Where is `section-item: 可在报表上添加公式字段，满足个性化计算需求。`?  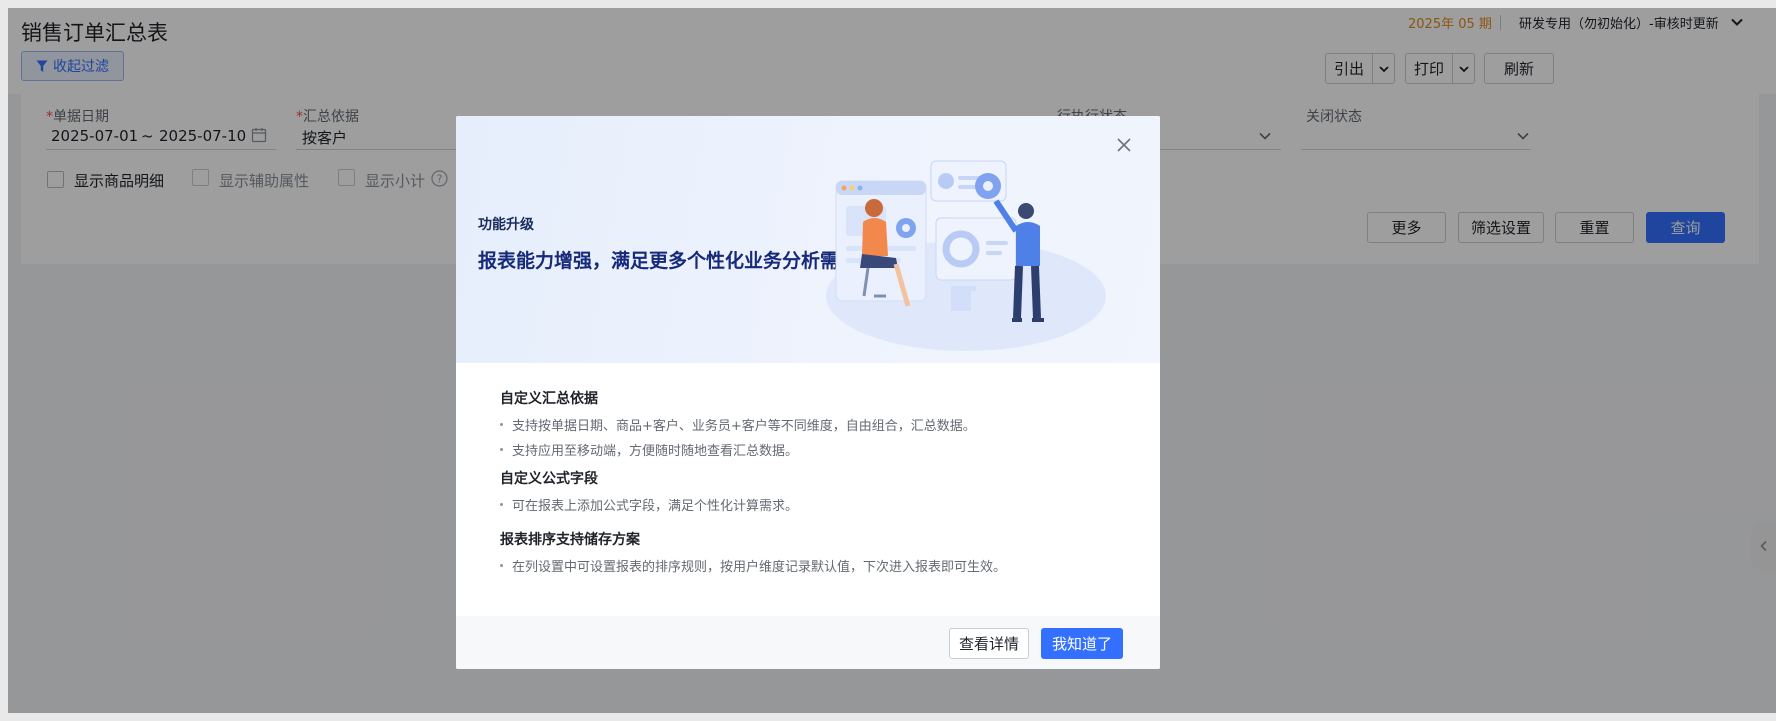
section-item: 可在报表上添加公式字段，满足个性化计算需求。 is located at coordinates (810, 504).